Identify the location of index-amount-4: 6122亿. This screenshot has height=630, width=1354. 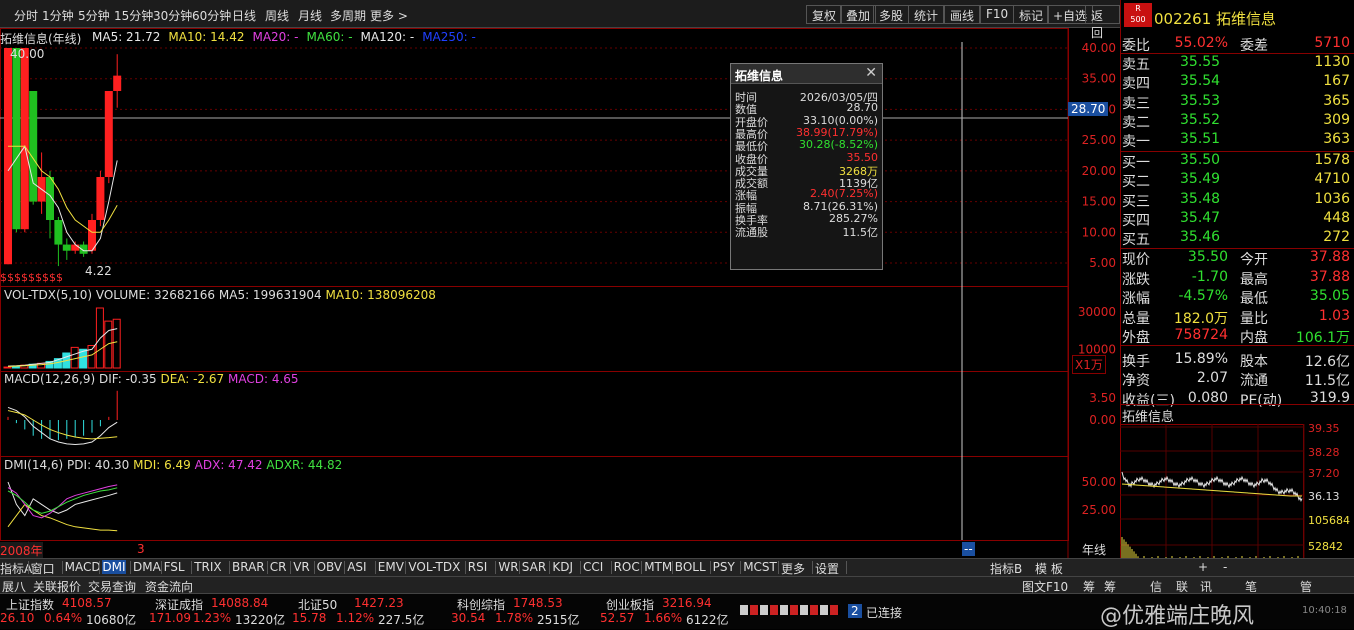
(707, 620).